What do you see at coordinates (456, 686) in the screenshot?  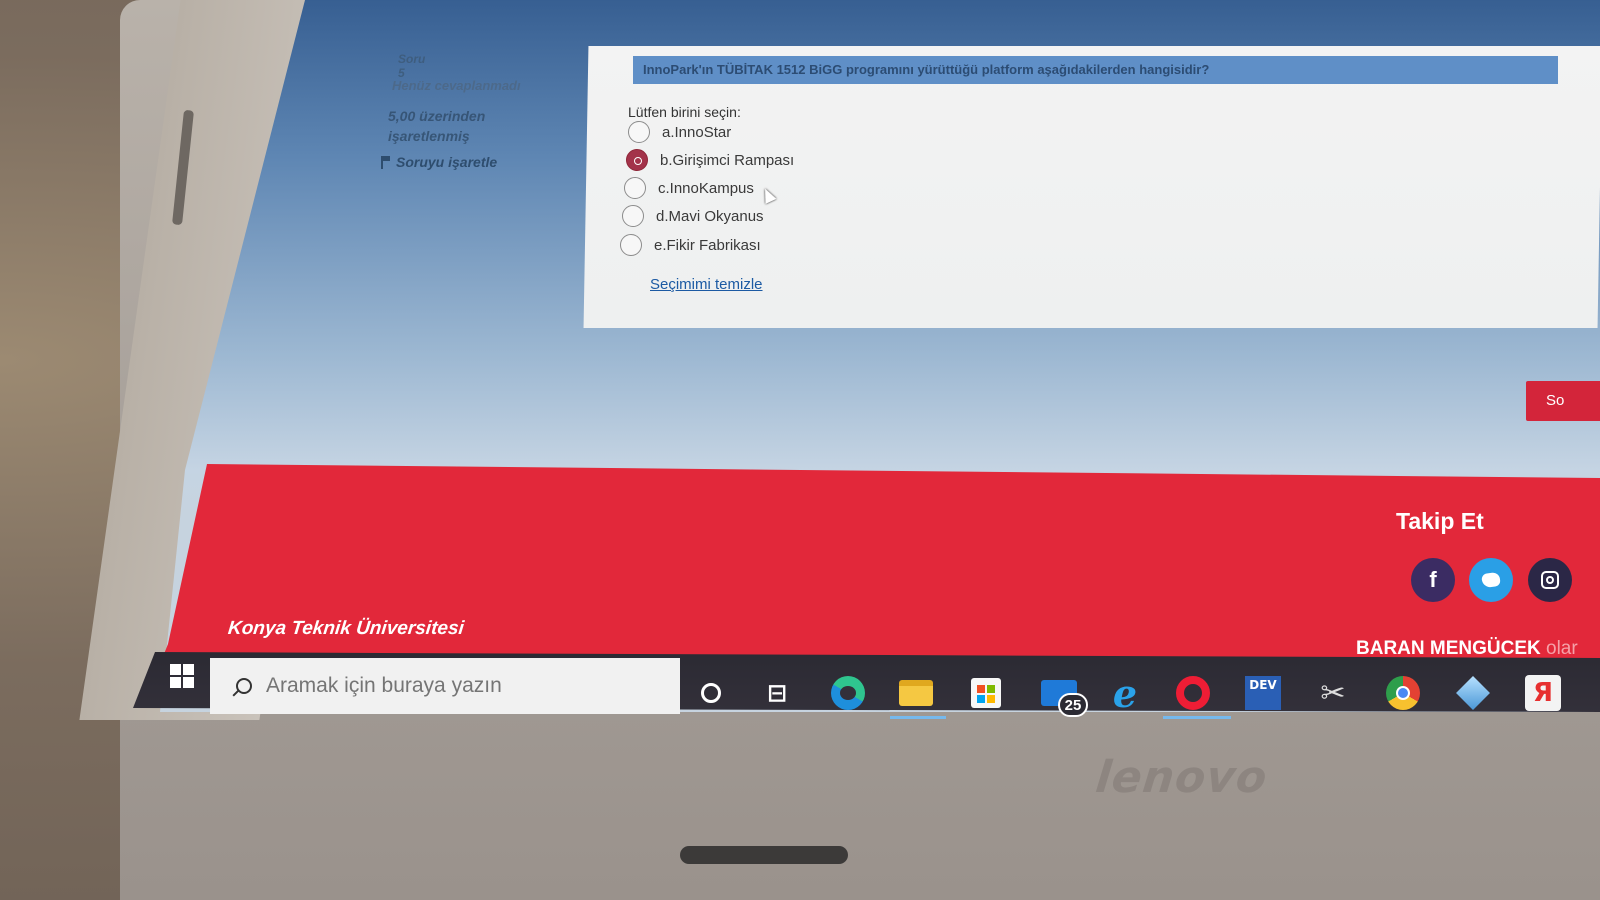 I see `taskbar-search-input` at bounding box center [456, 686].